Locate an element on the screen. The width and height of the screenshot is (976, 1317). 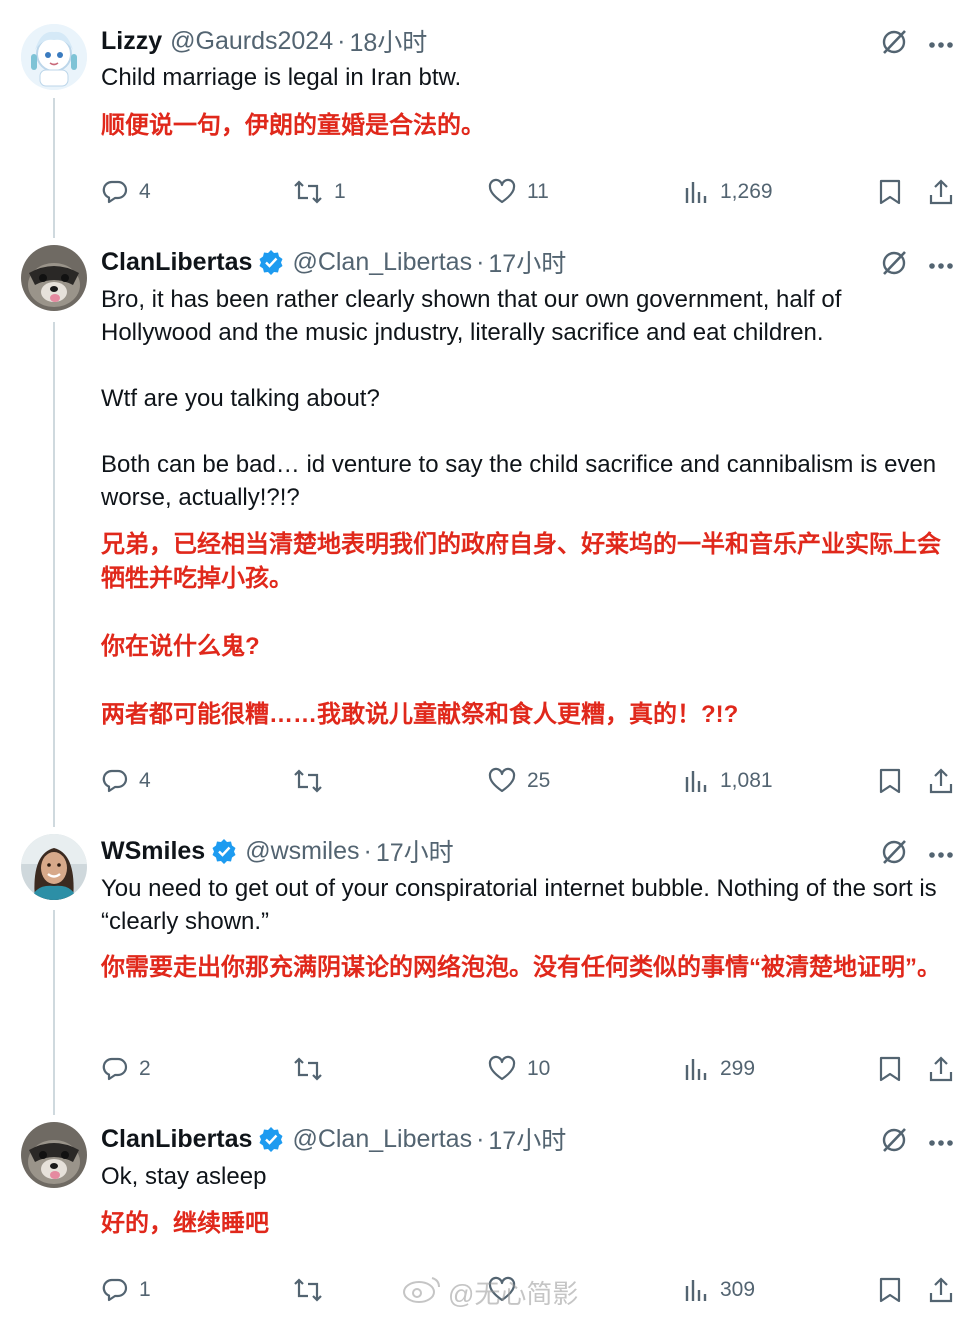
reply-count: 1 is located at coordinates (145, 1289).